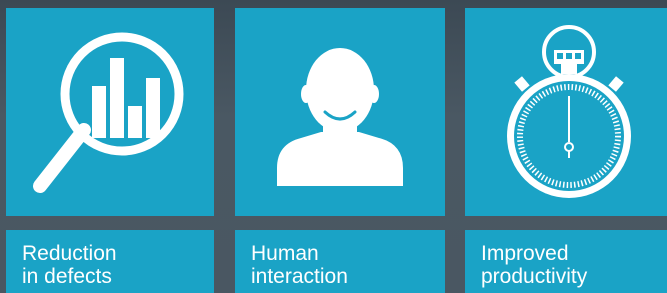 Image resolution: width=667 pixels, height=293 pixels. I want to click on tile-label-productivity: Improved productivity, so click(534, 265).